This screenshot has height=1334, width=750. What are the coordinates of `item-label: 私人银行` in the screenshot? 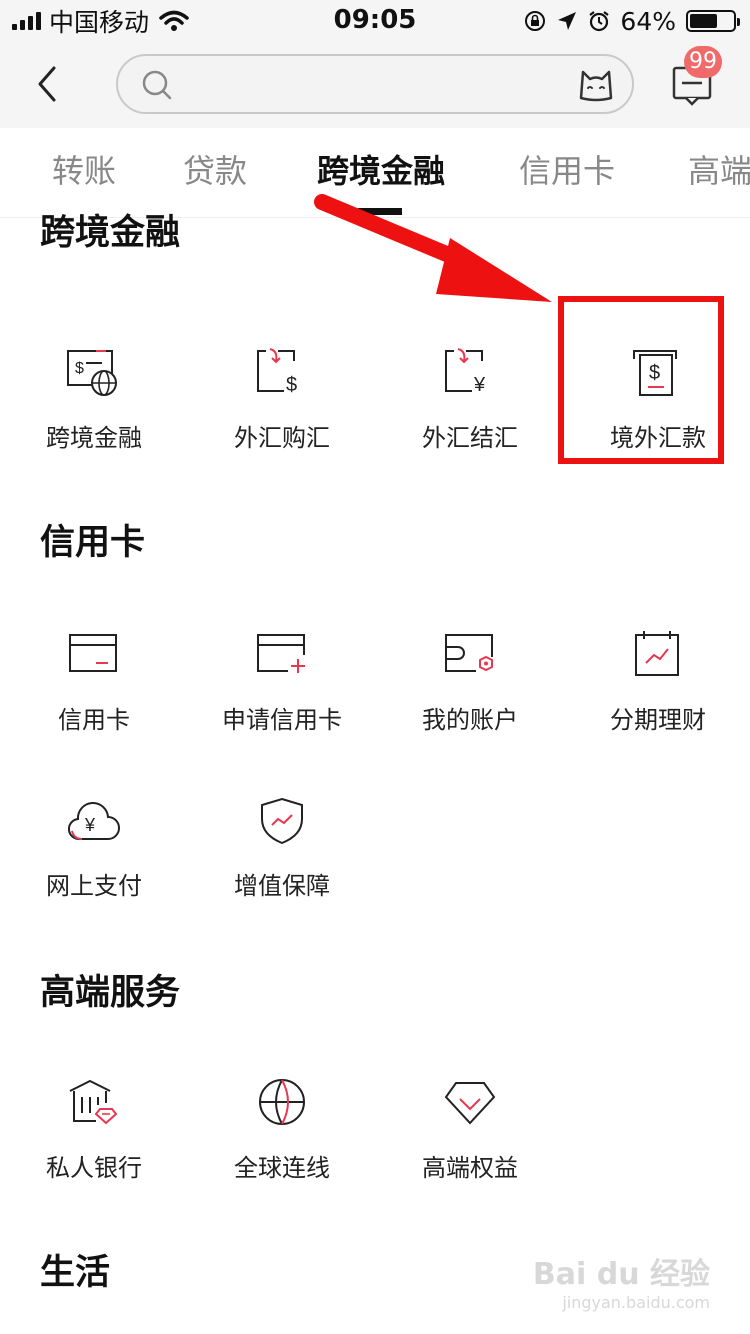 It's located at (94, 1168).